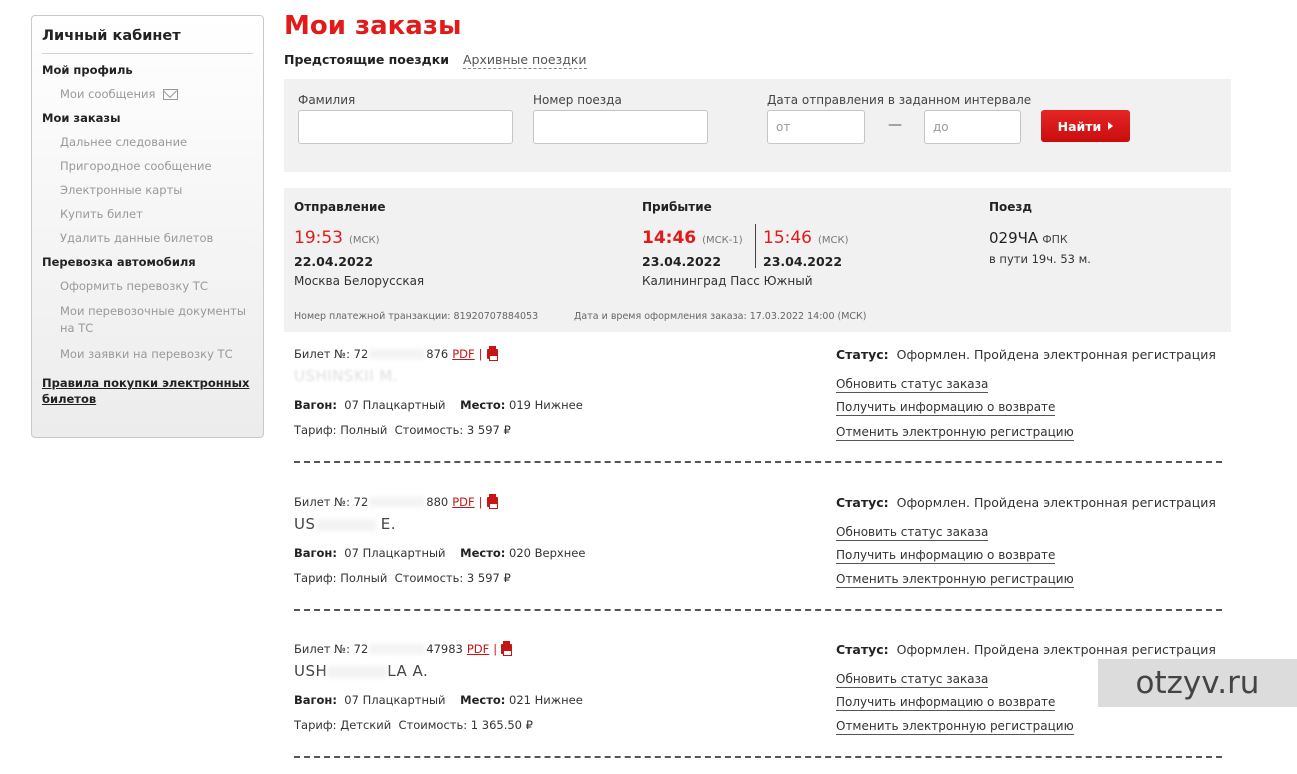 The width and height of the screenshot is (1297, 774). Describe the element at coordinates (364, 240) in the screenshot. I see `departure-tz: (МСК)` at that location.